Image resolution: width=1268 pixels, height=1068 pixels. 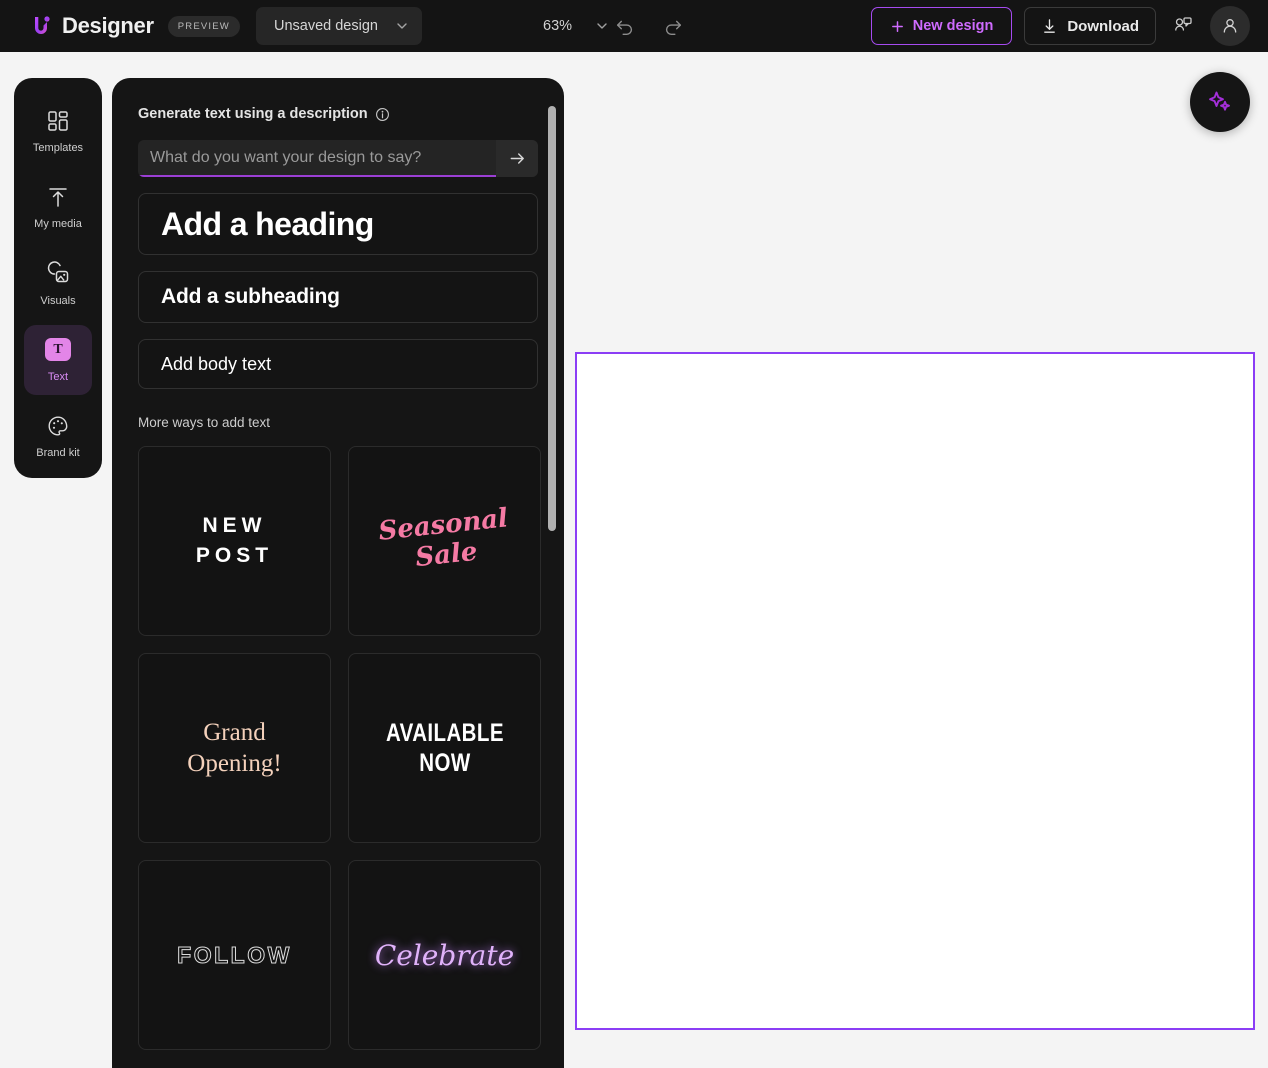 What do you see at coordinates (382, 114) in the screenshot?
I see `info-circle-icon` at bounding box center [382, 114].